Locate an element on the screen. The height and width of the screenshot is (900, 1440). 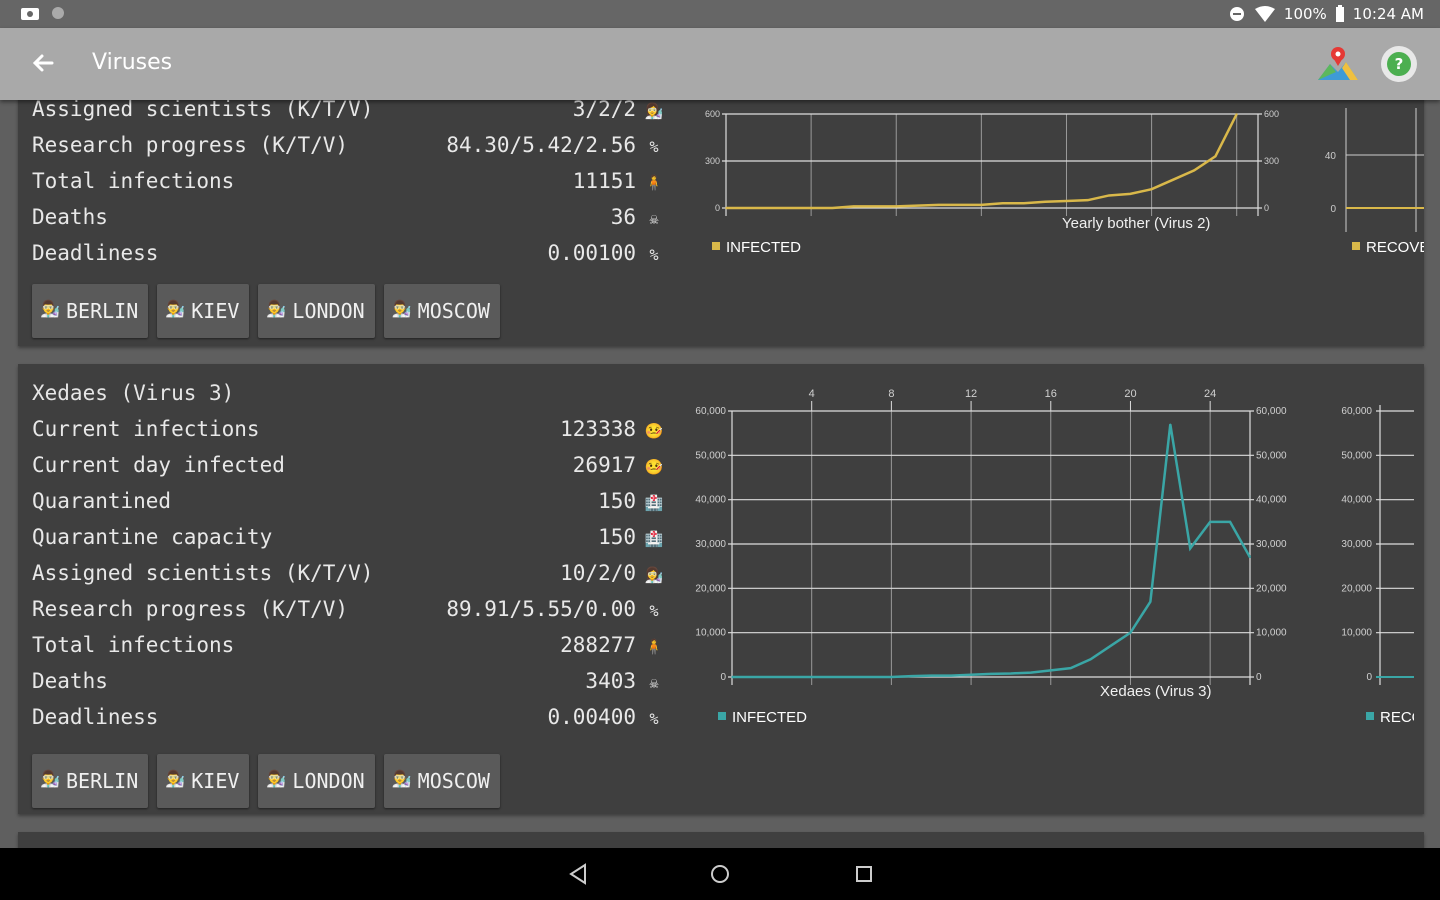
nav-back-button is located at coordinates (578, 874).